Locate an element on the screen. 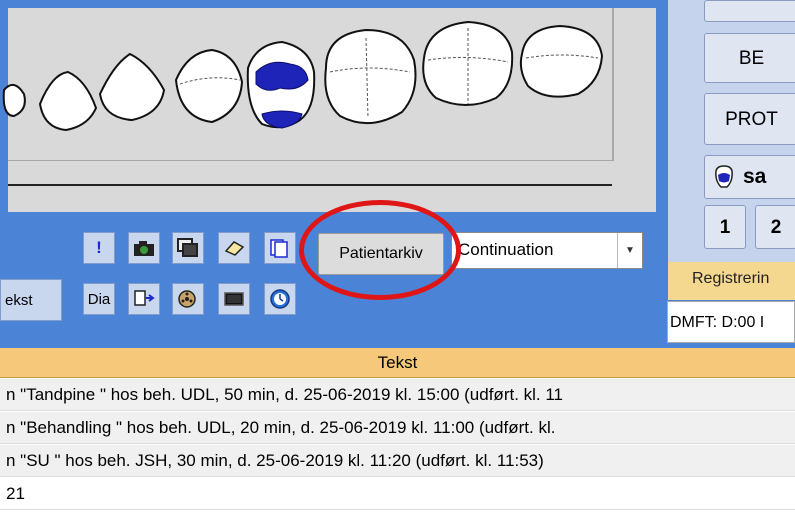 Image resolution: width=795 pixels, height=512 pixels. registrering-label: Registrerin is located at coordinates (731, 278).